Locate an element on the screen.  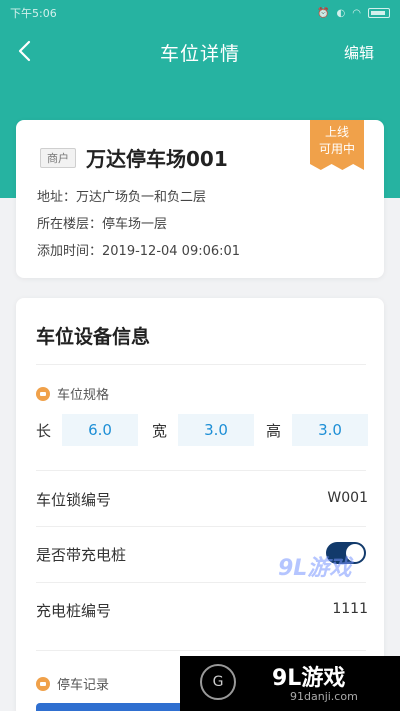
status-badge: 上线 可用中 is located at coordinates (337, 145).